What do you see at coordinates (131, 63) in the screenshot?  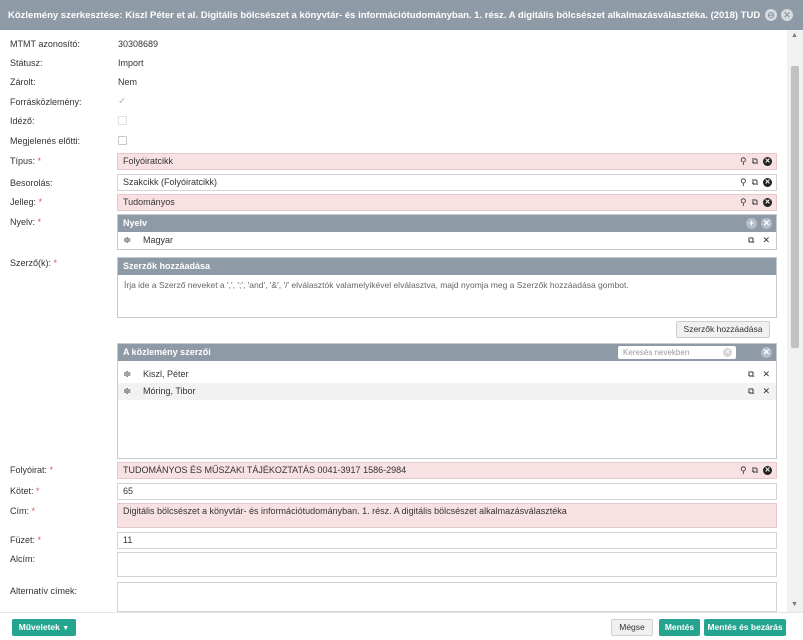 I see `status-value: Import` at bounding box center [131, 63].